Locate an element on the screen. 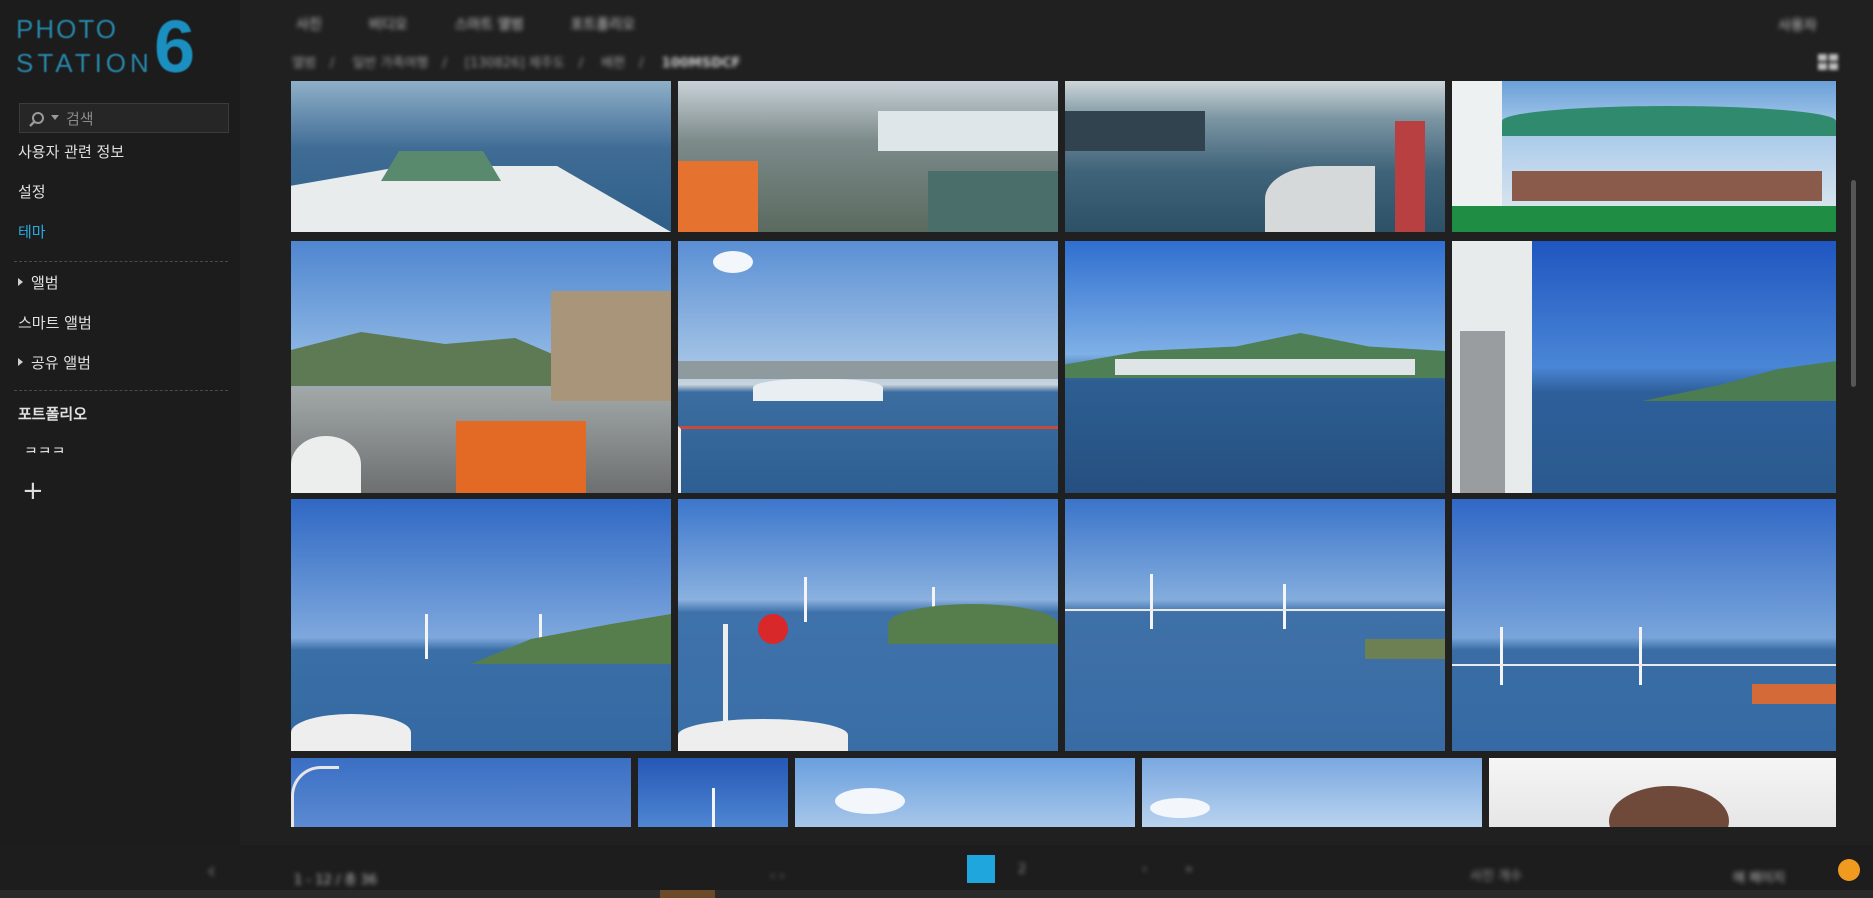  topnav-item: 포트폴리오 is located at coordinates (603, 25).